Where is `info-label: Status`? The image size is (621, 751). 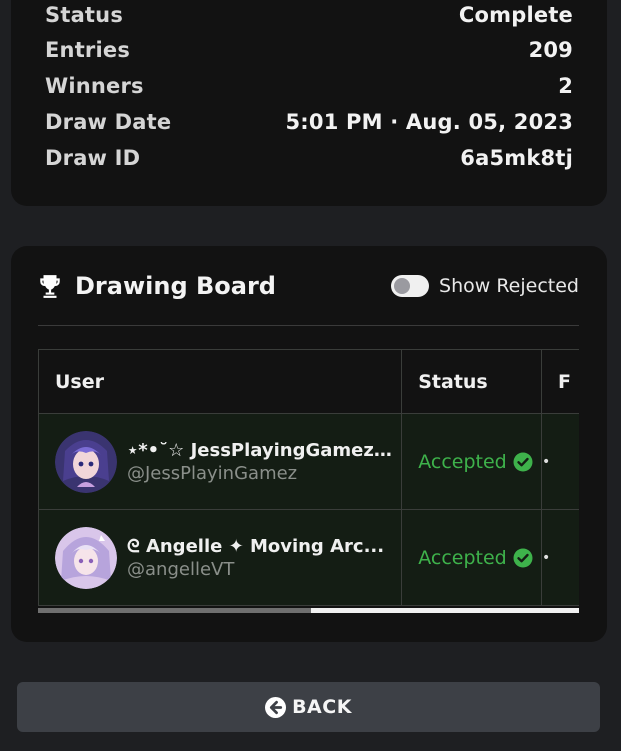
info-label: Status is located at coordinates (84, 15).